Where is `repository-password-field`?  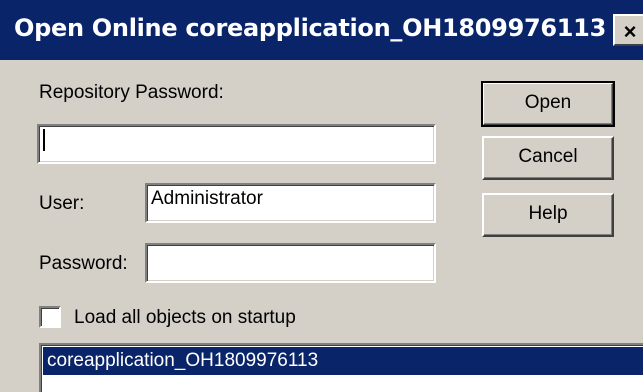 repository-password-field is located at coordinates (236, 144).